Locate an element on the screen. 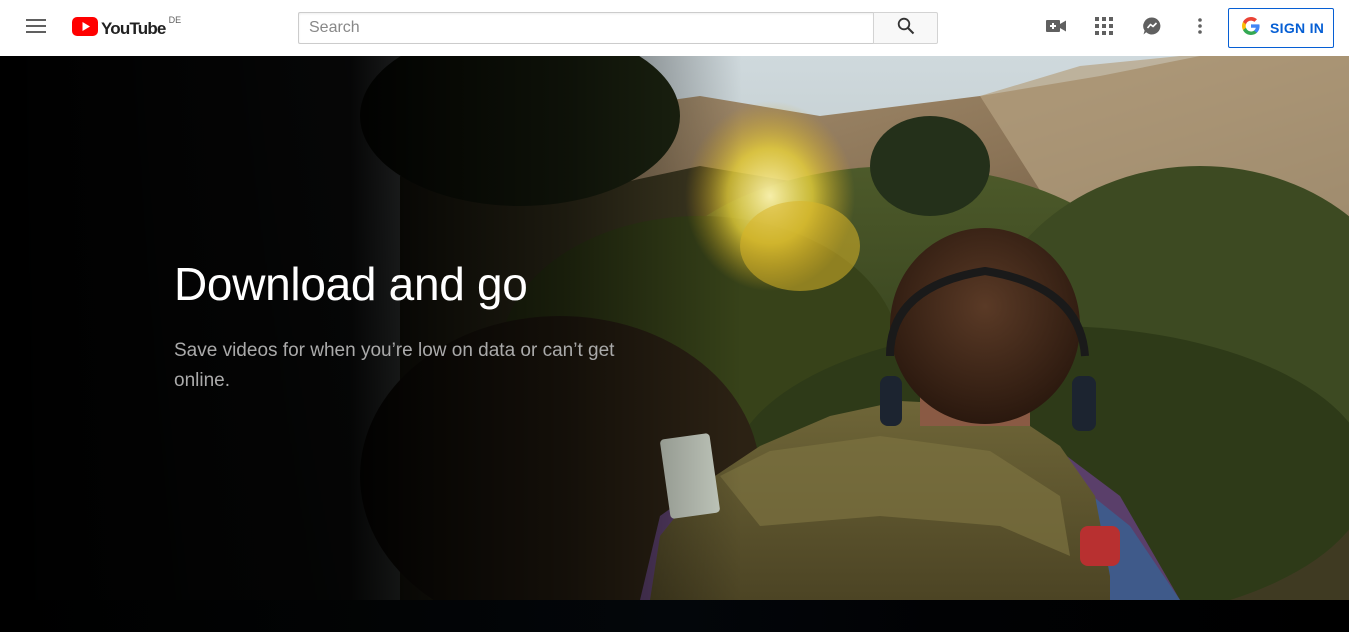 This screenshot has height=632, width=1349. guide-menu-button is located at coordinates (36, 28).